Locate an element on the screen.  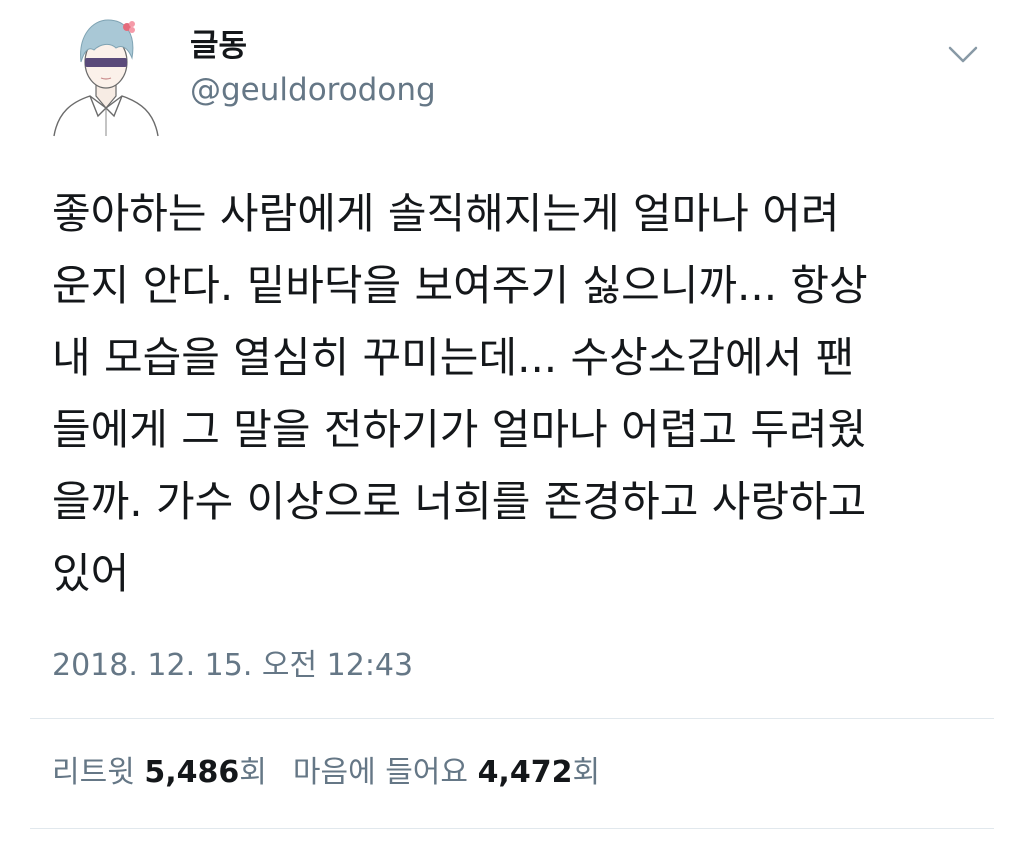
tweet-stats: 리트윗 5,486회 마음에 들어요 4,472회 is located at coordinates (326, 773).